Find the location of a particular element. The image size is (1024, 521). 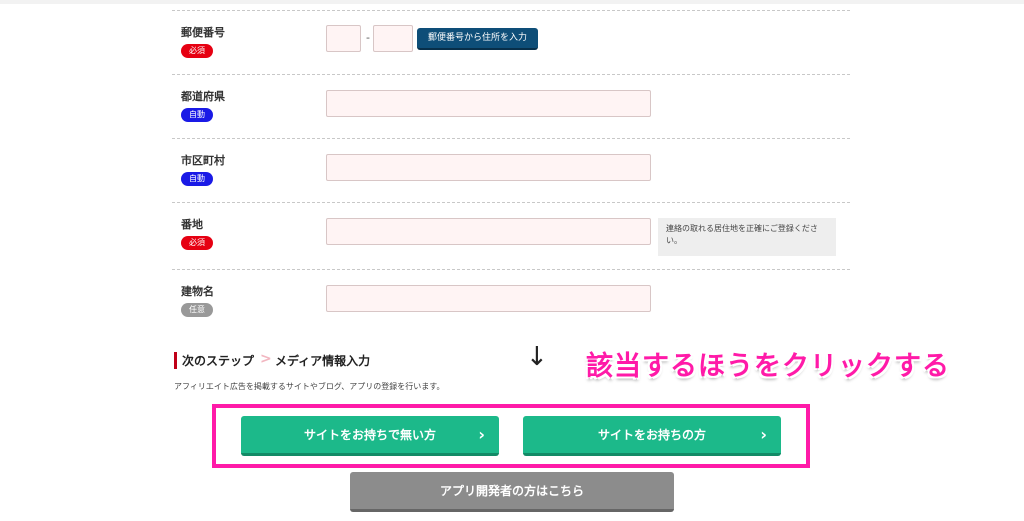

next-step-description: アフィリエイト広告を掲載するサイトやブログ、アプリの登録を行います。 is located at coordinates (309, 386).